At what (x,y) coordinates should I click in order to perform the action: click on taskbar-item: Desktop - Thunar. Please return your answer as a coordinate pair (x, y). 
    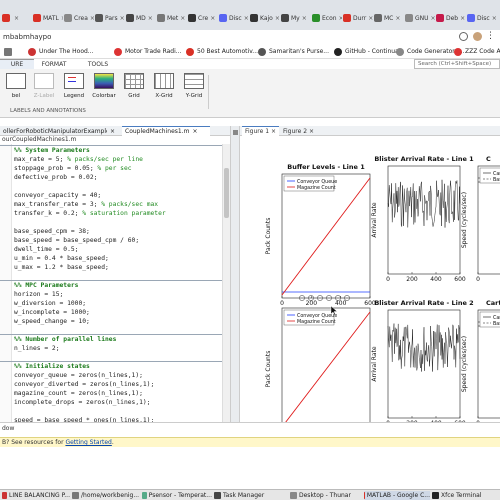
    Looking at the image, I should click on (326, 495).